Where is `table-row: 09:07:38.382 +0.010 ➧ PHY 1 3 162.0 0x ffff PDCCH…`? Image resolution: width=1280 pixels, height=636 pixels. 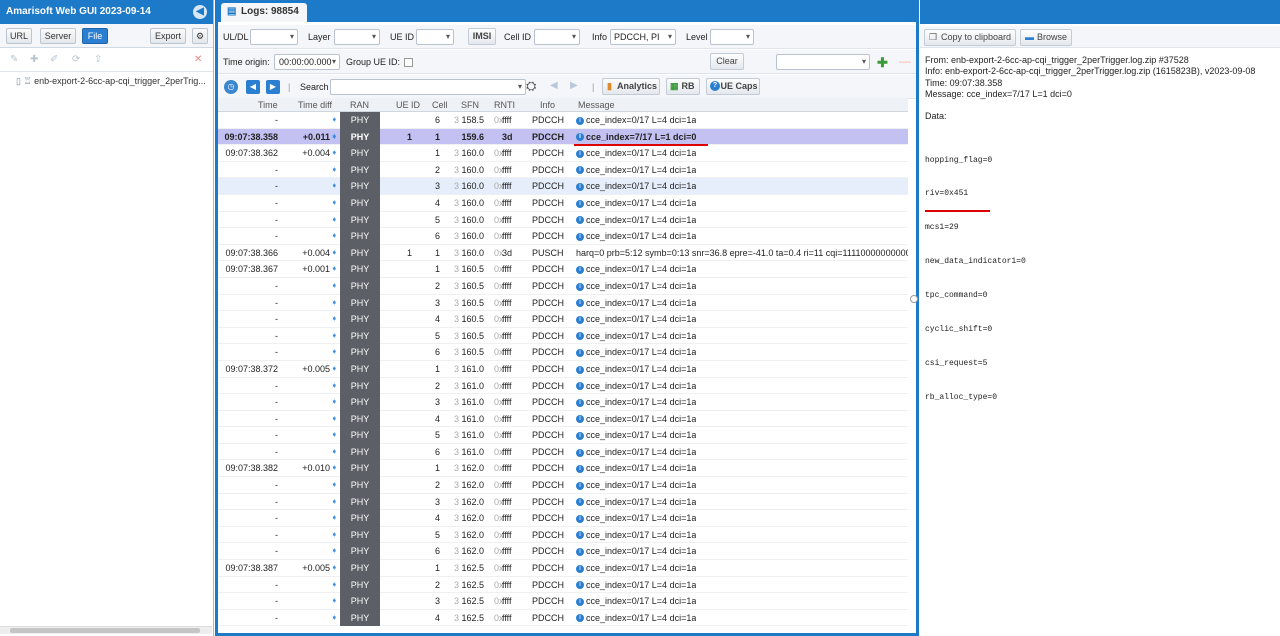
table-row: 09:07:38.382 +0.010 ➧ PHY 1 3 162.0 0x ffff PDCCH… is located at coordinates (563, 469).